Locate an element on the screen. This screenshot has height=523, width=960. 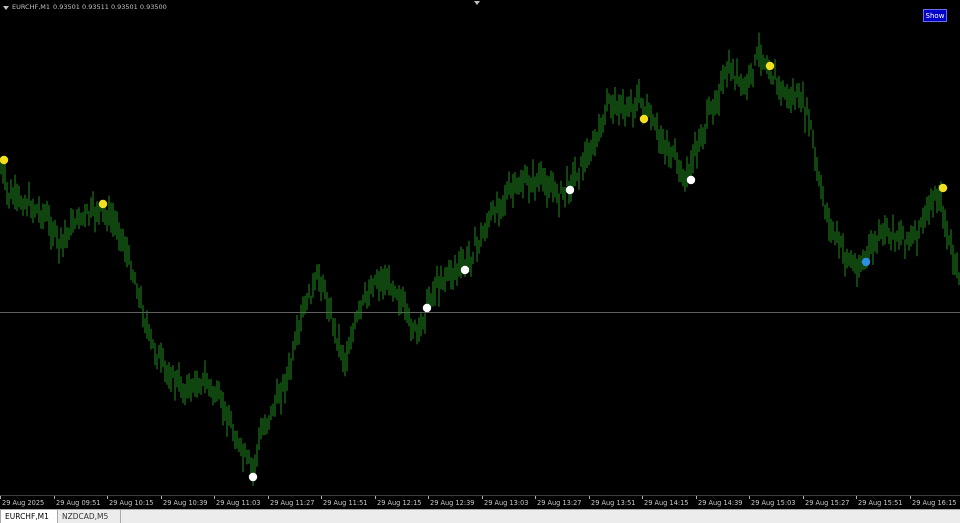
time-axis-label: 29 Aug 12:15 is located at coordinates (399, 503).